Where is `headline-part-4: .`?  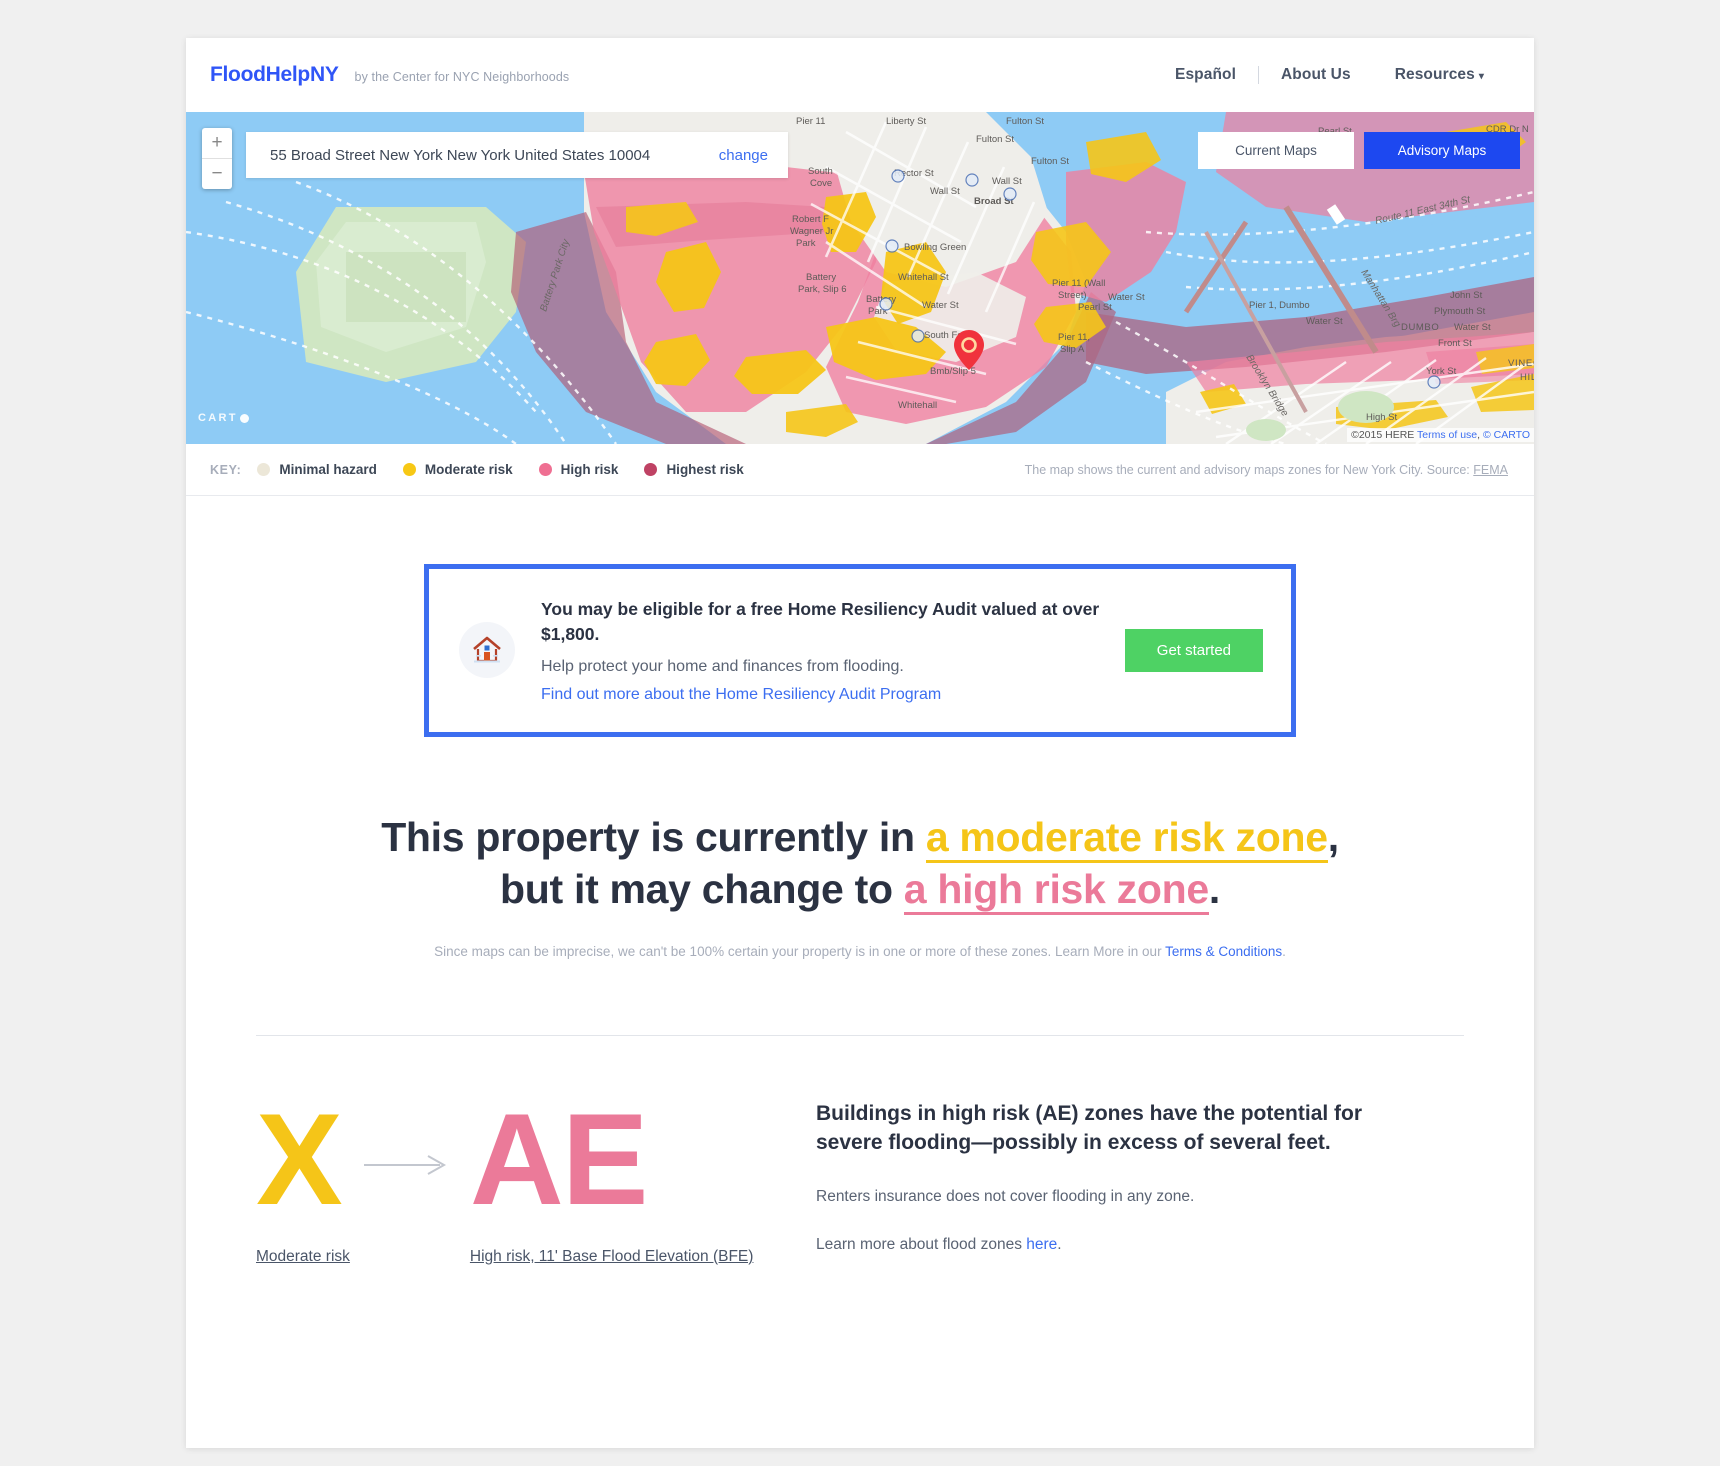
headline-part-4: . is located at coordinates (1214, 889).